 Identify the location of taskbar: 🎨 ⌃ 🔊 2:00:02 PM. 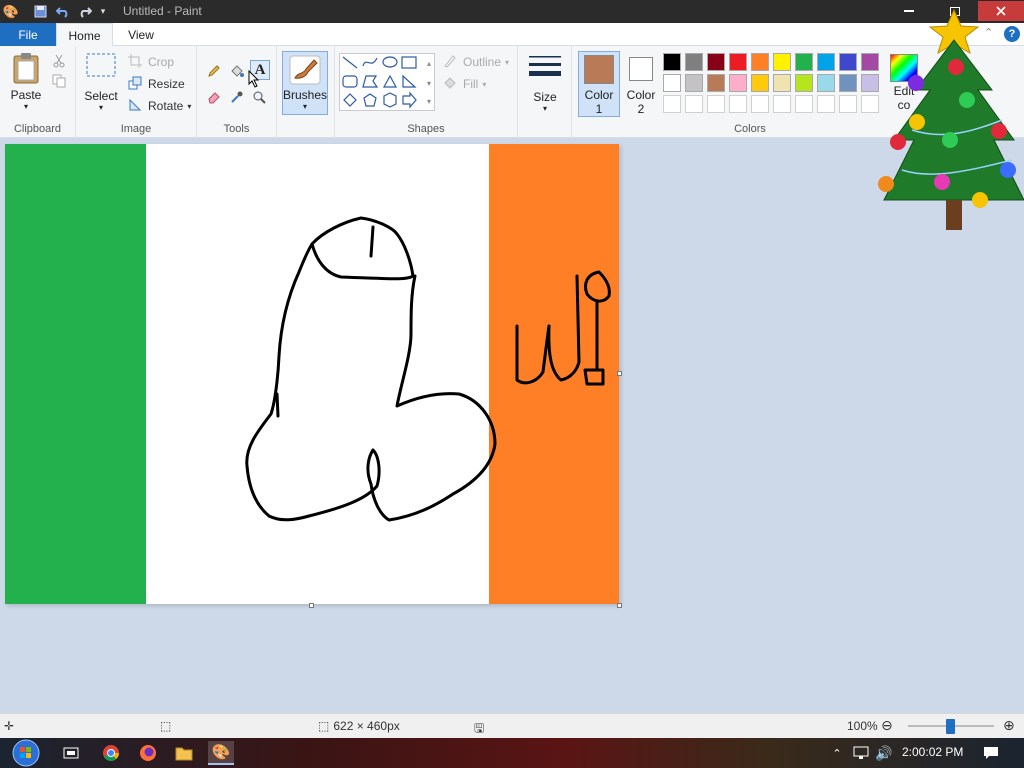
(512, 753).